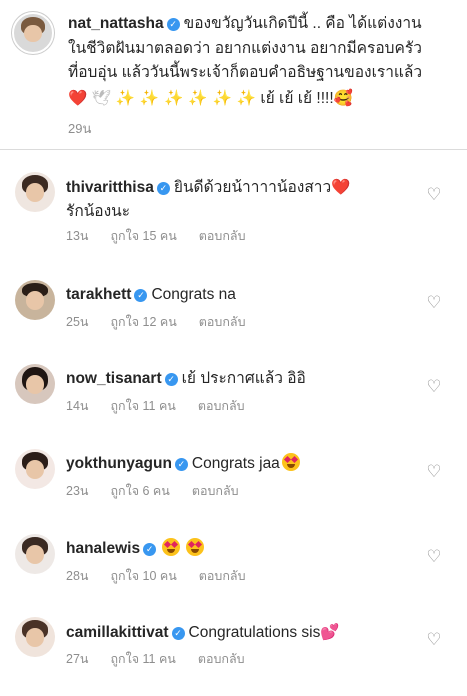  Describe the element at coordinates (330, 632) in the screenshot. I see `two-hearts-emoji-icon: 💕` at that location.